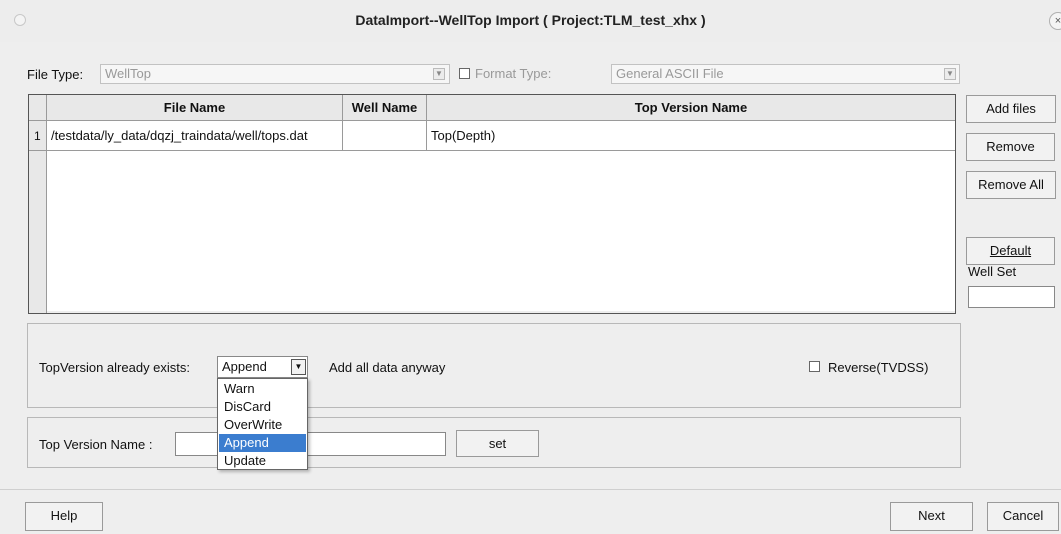 The width and height of the screenshot is (1061, 534). I want to click on set-button: set, so click(497, 443).